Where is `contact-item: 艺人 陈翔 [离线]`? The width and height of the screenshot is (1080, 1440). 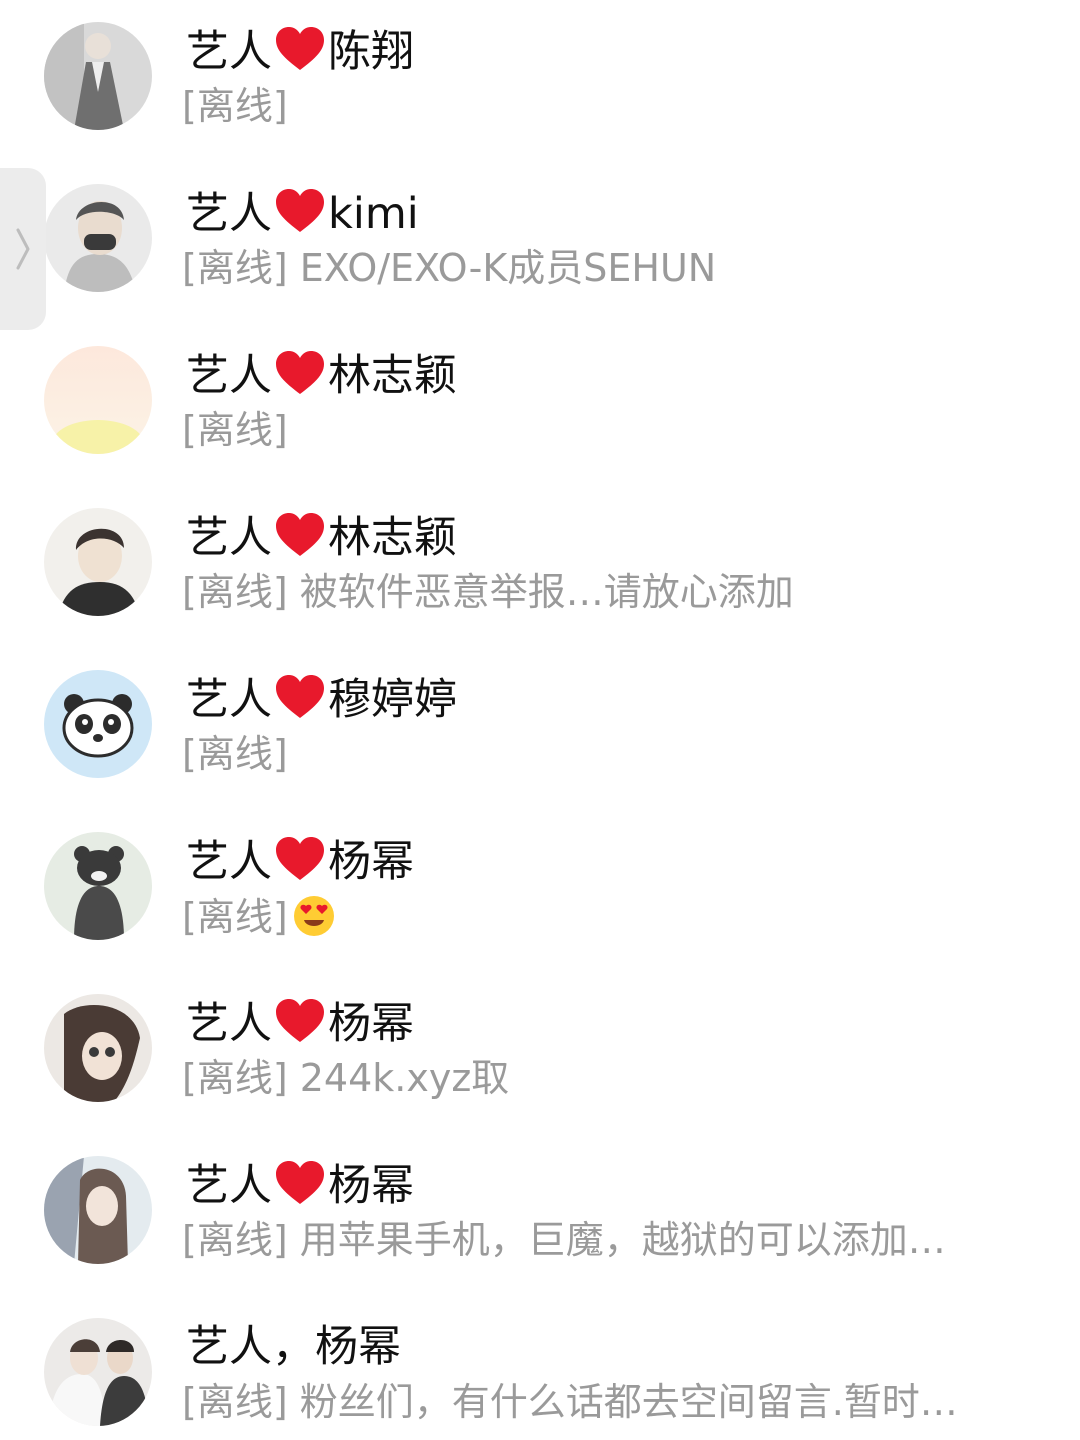
contact-item: 艺人 陈翔 [离线] is located at coordinates (540, 81).